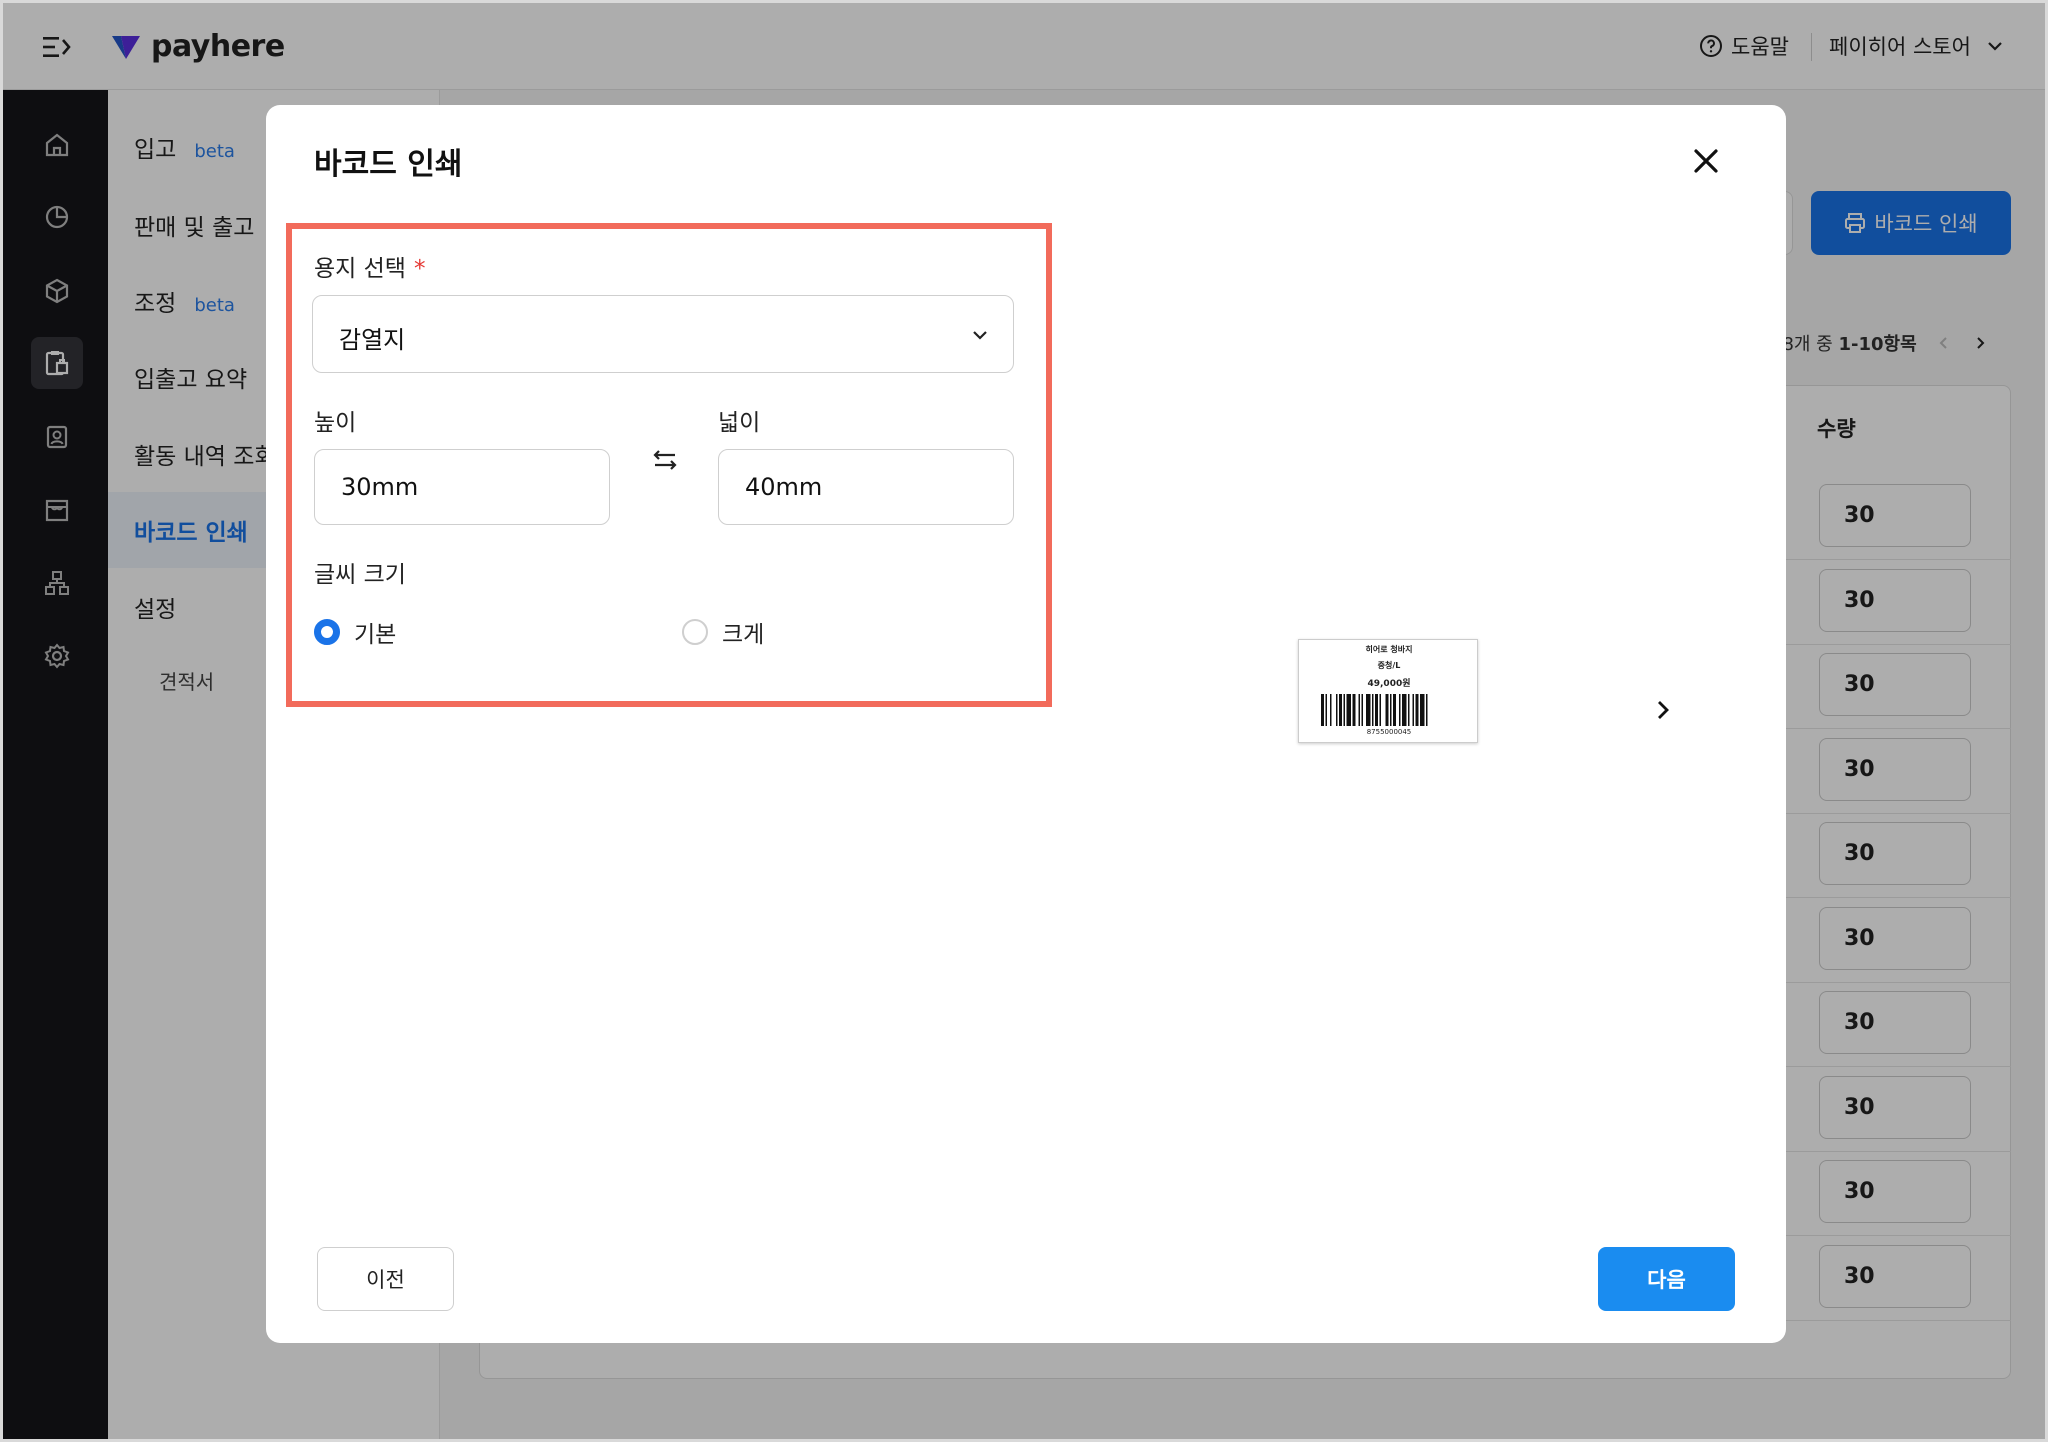  I want to click on paper-select-label: 용지 선택 *, so click(369, 266).